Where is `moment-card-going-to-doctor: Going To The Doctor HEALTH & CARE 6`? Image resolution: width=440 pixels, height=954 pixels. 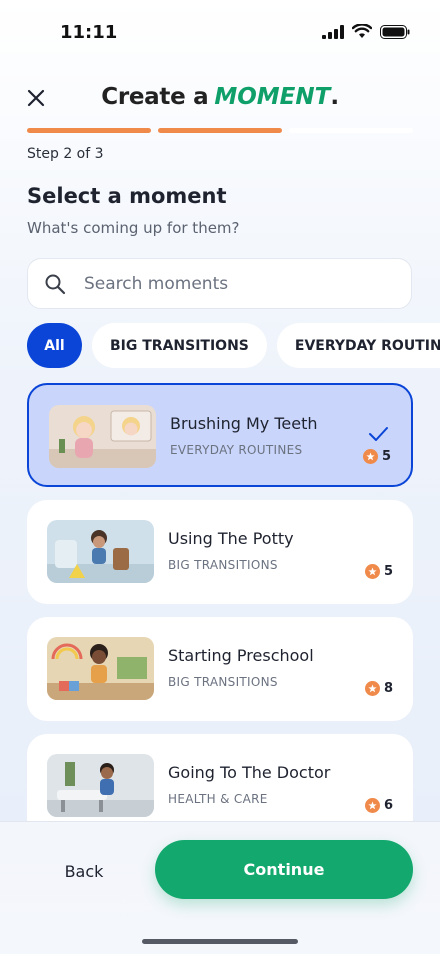
moment-card-going-to-doctor: Going To The Doctor HEALTH & CARE 6 is located at coordinates (220, 777).